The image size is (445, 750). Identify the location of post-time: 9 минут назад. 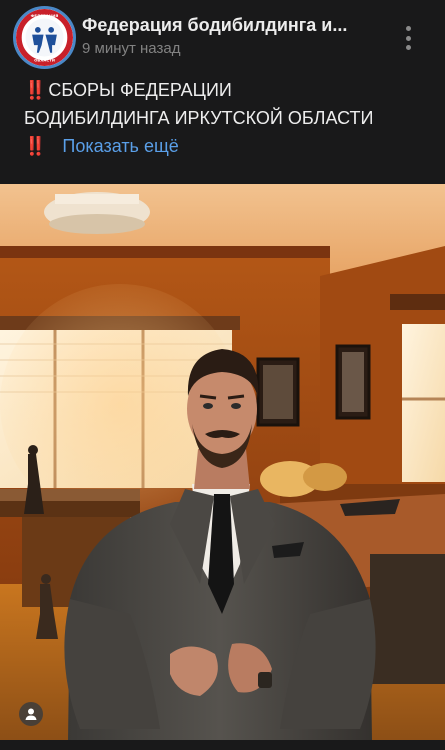
(131, 48).